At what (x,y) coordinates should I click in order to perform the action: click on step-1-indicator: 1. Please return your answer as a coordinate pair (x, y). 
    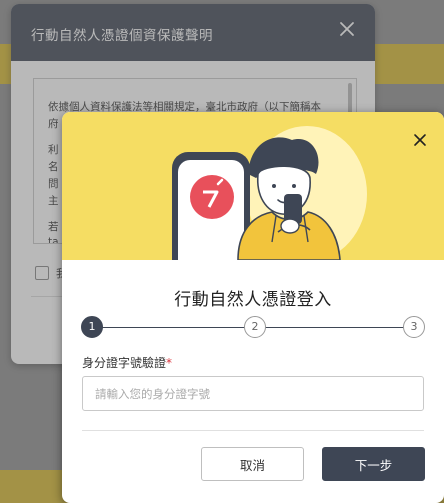
    Looking at the image, I should click on (92, 327).